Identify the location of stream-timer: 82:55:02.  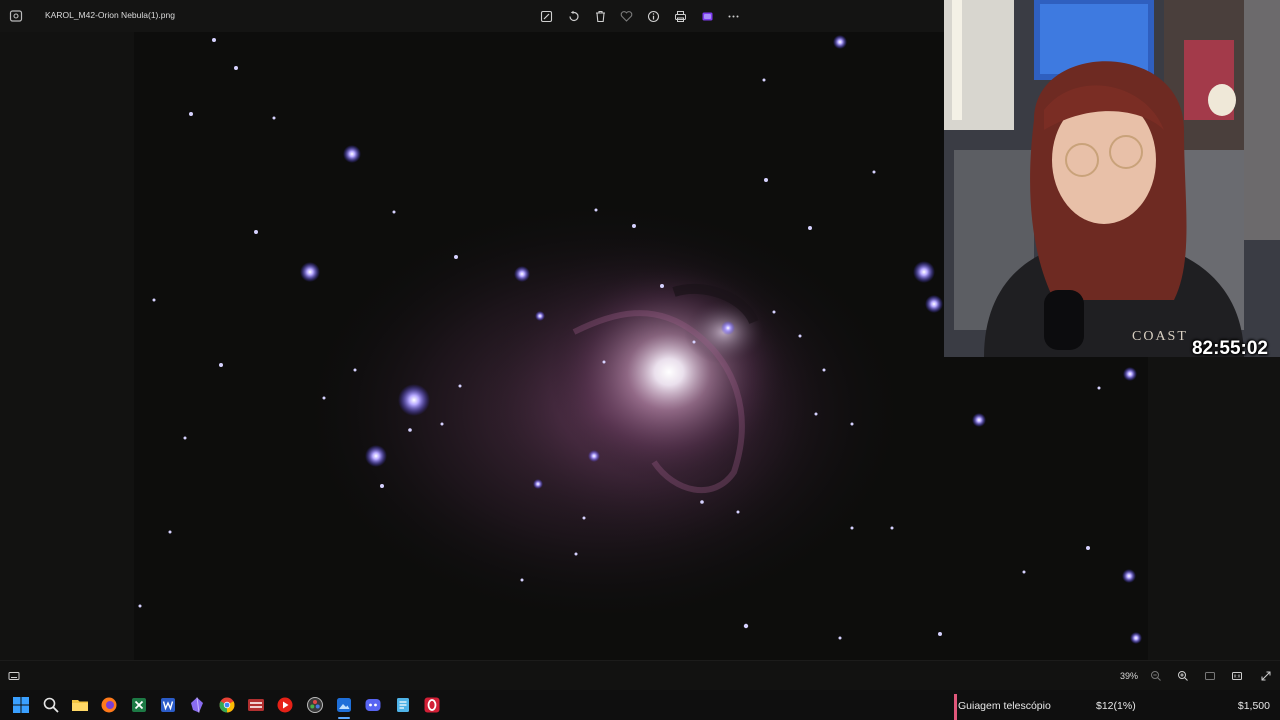
(1229, 347).